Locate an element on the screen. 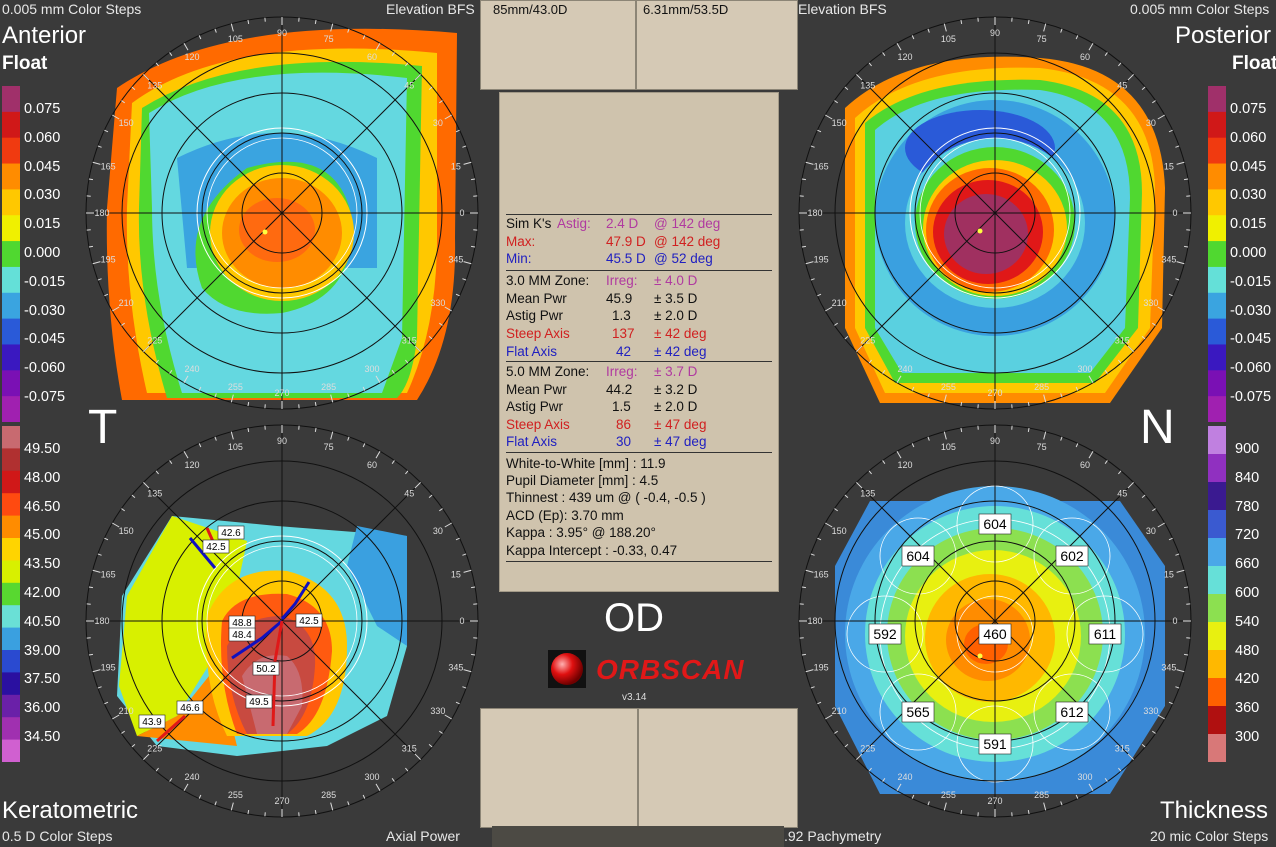 The width and height of the screenshot is (1276, 847). scale-label-float_right: -0.045 is located at coordinates (1251, 339).